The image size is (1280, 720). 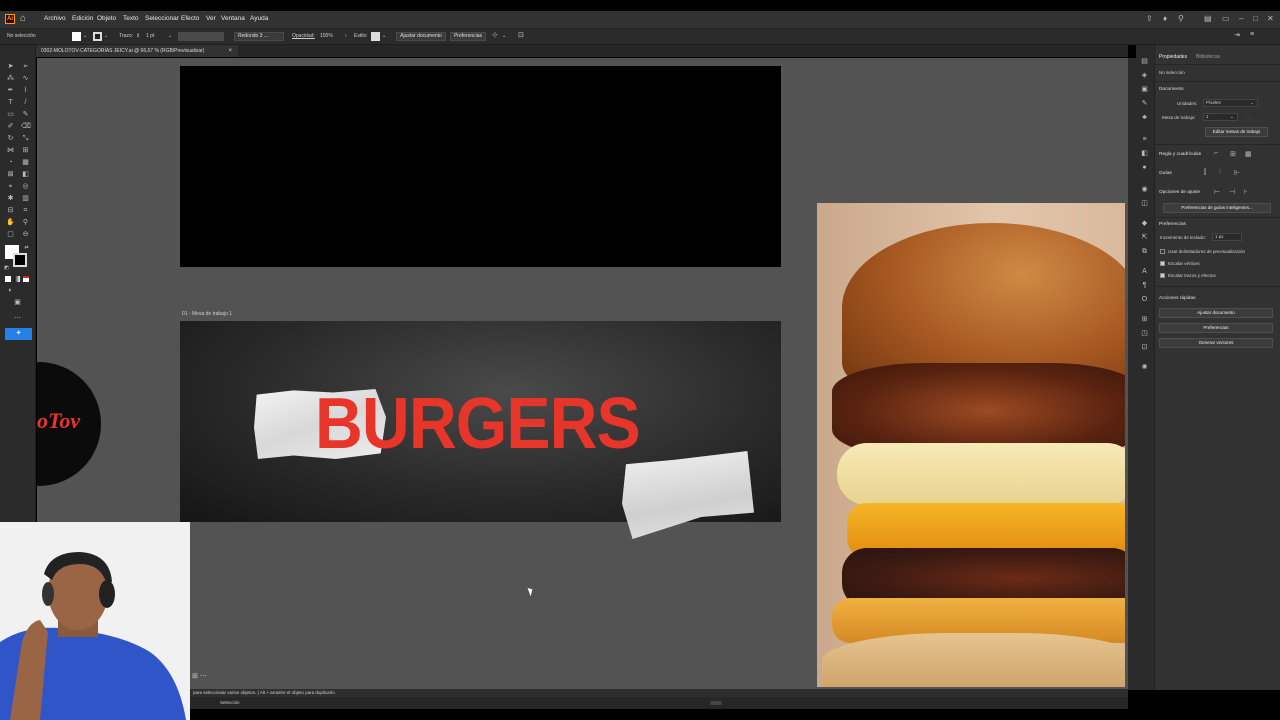 I want to click on libraries-icon: ▣, so click(x=1144, y=89).